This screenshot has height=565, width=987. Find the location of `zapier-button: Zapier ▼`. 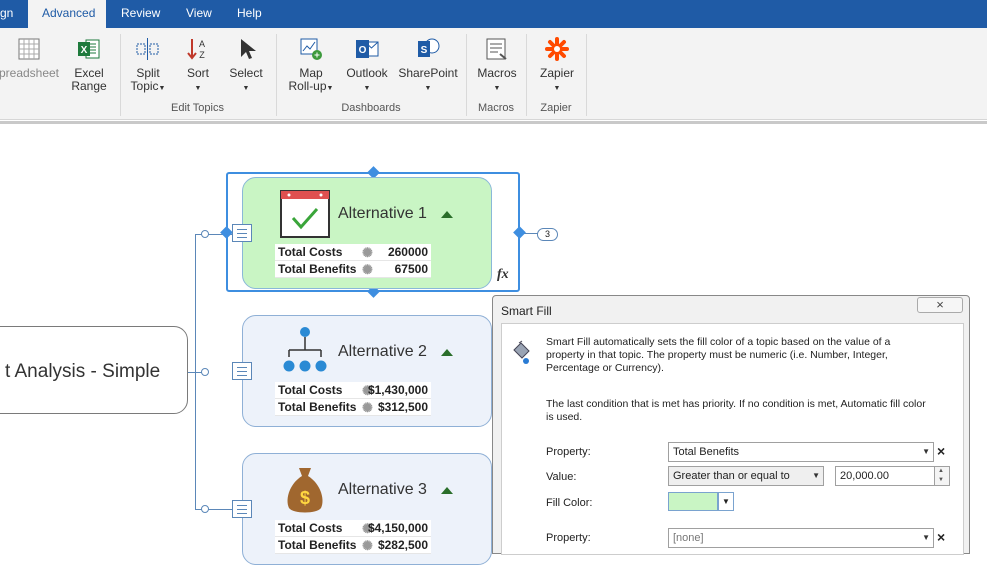

zapier-button: Zapier ▼ is located at coordinates (557, 65).